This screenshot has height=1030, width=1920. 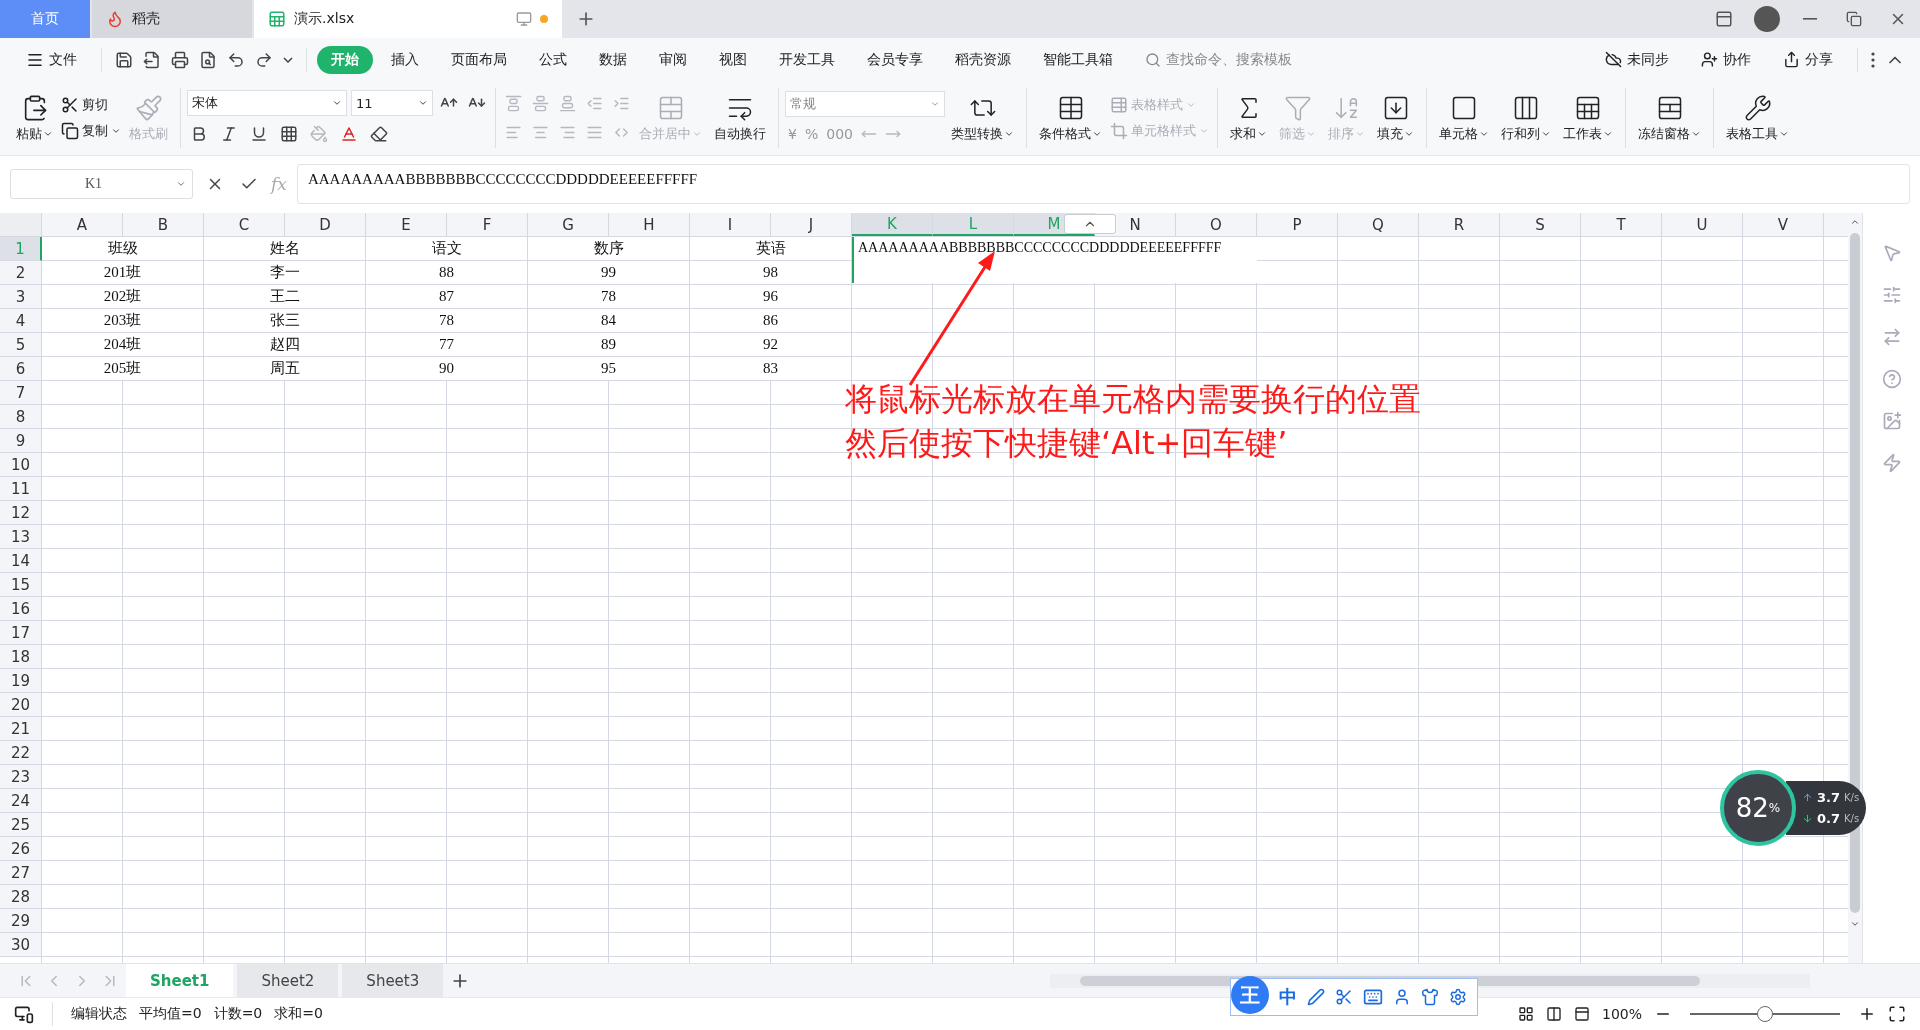 What do you see at coordinates (21, 705) in the screenshot?
I see `row-header: 20` at bounding box center [21, 705].